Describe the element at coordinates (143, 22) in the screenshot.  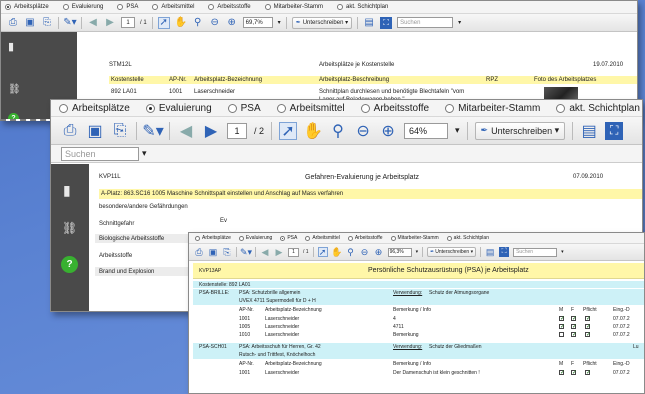
I see `page-count: / 1` at that location.